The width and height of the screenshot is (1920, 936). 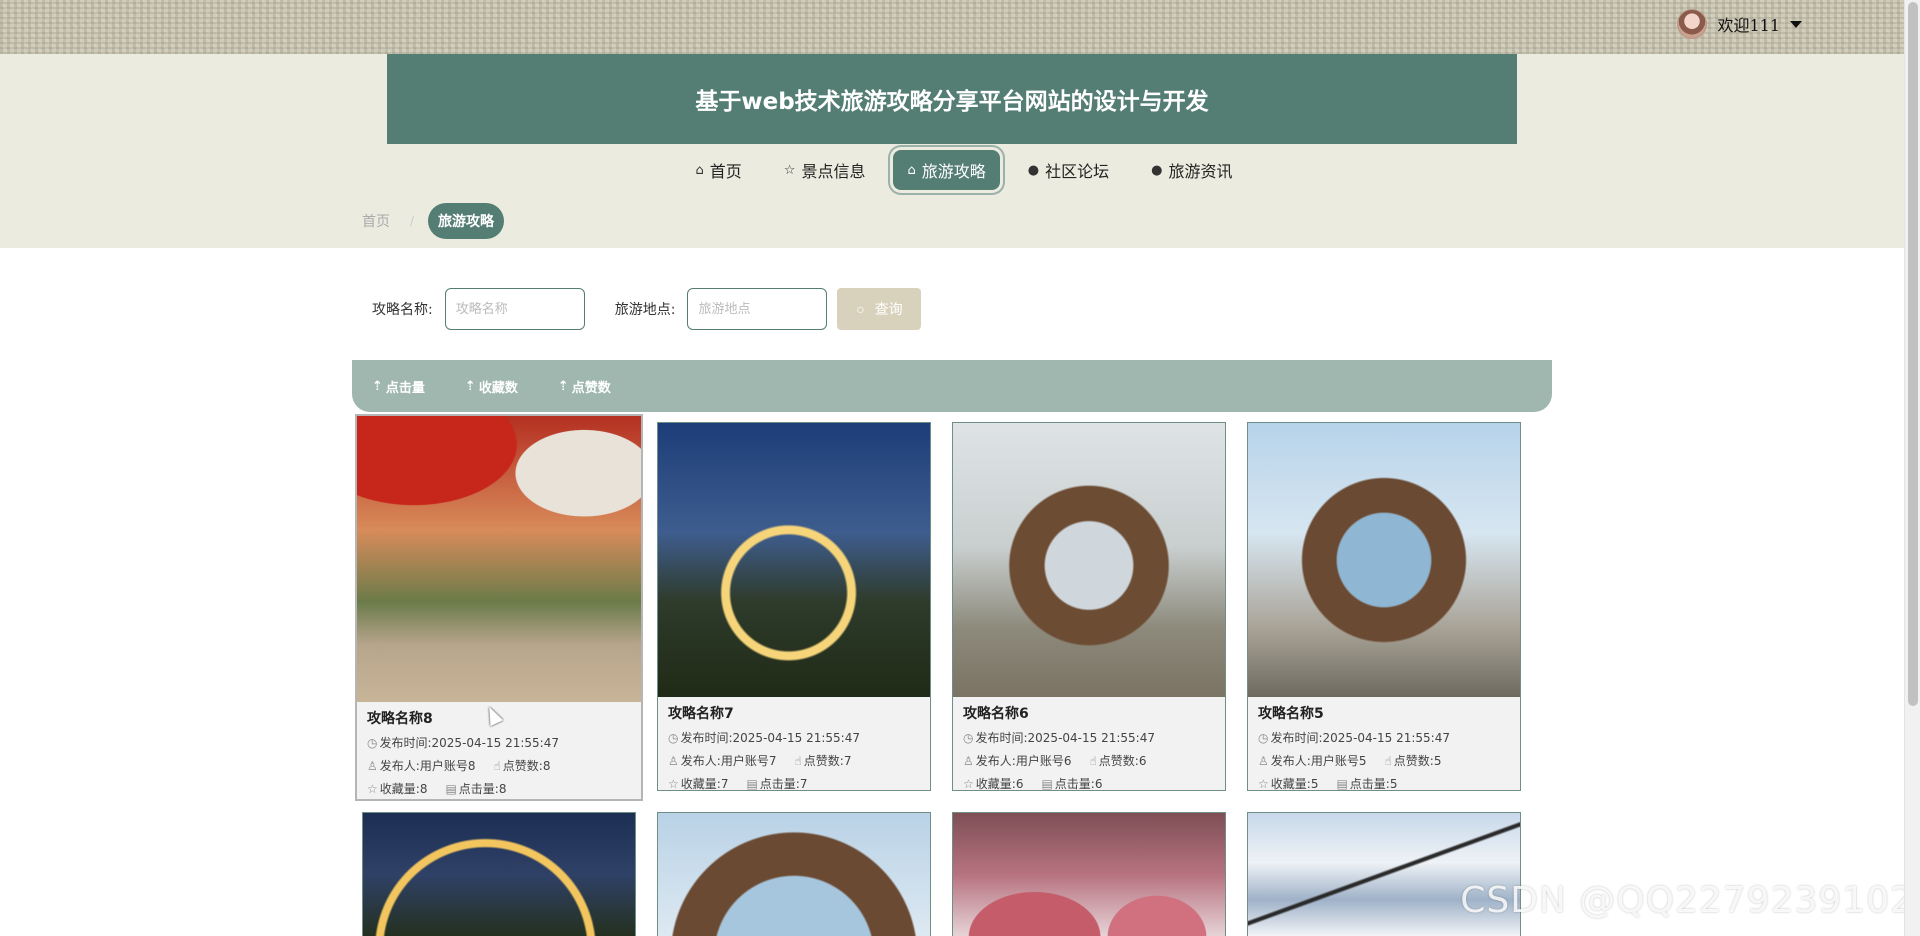 I want to click on search-button: ○ 查询, so click(x=879, y=309).